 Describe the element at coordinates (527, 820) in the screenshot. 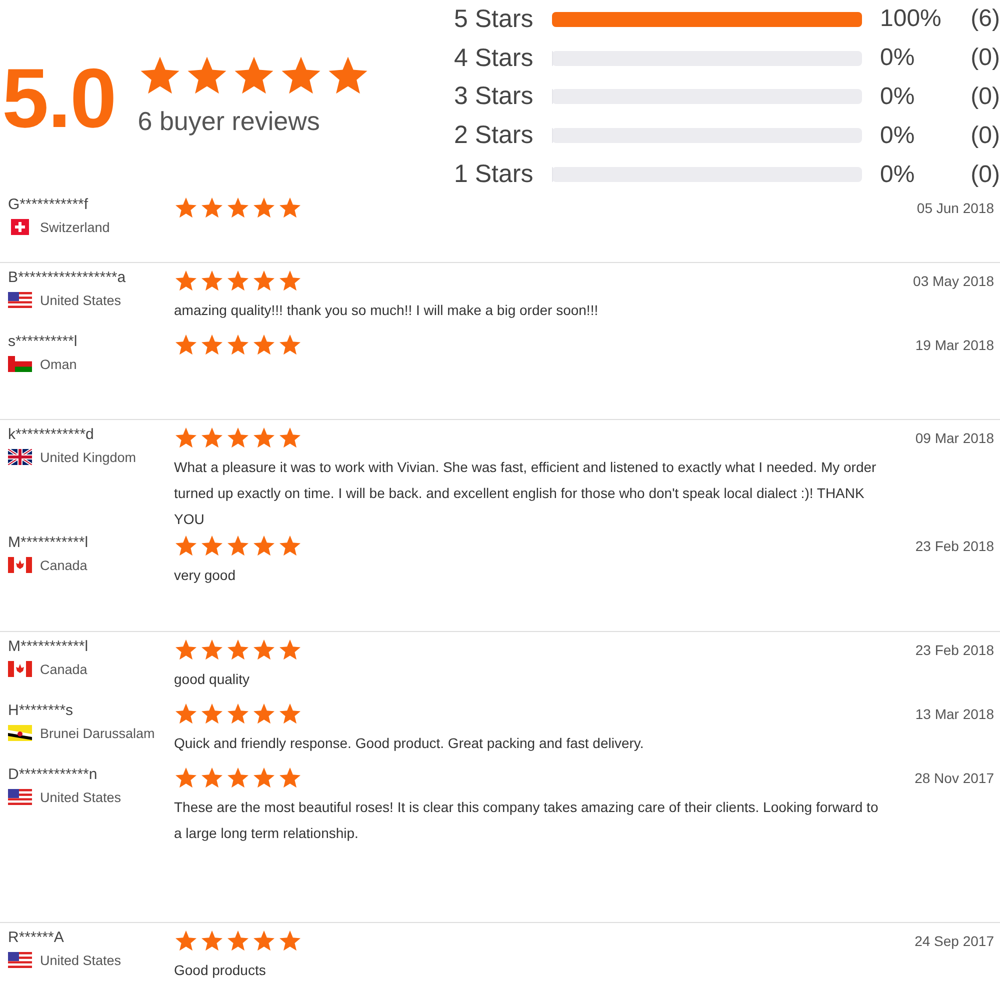

I see `review-text: These are the most beautiful roses! It is clear this company takes amazing care of their clients. Looking forward to a large long term relationship.` at that location.